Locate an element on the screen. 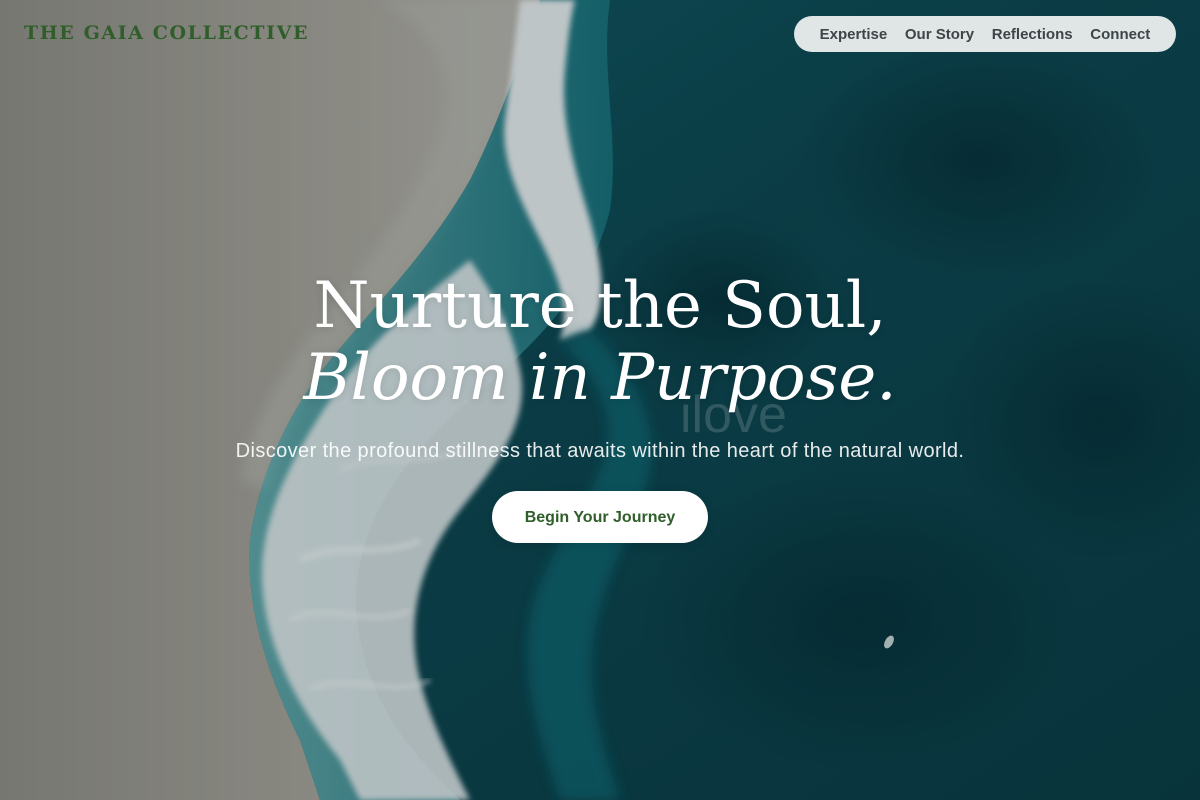  nav-link-reflections: Reflections is located at coordinates (1032, 34).